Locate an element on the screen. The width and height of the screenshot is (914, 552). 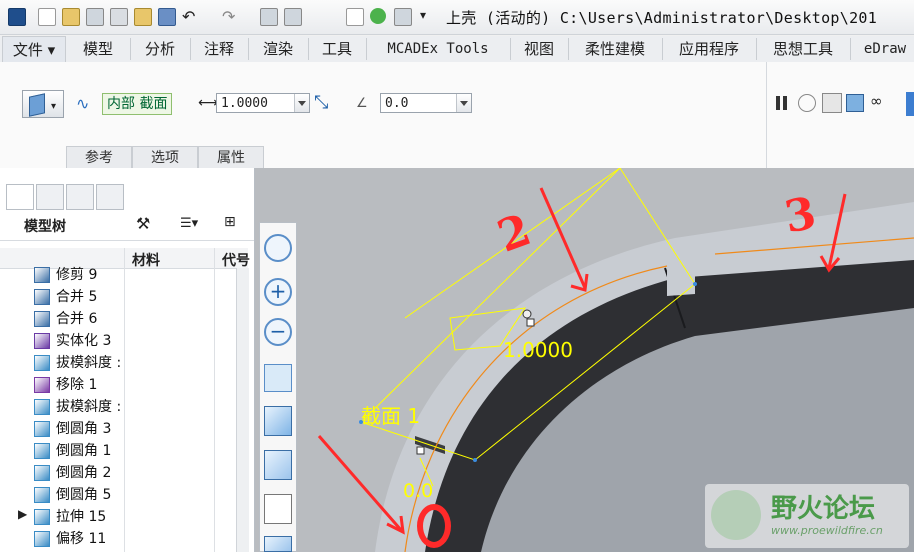
tree-item: 偏移 11 is located at coordinates (81, 539).